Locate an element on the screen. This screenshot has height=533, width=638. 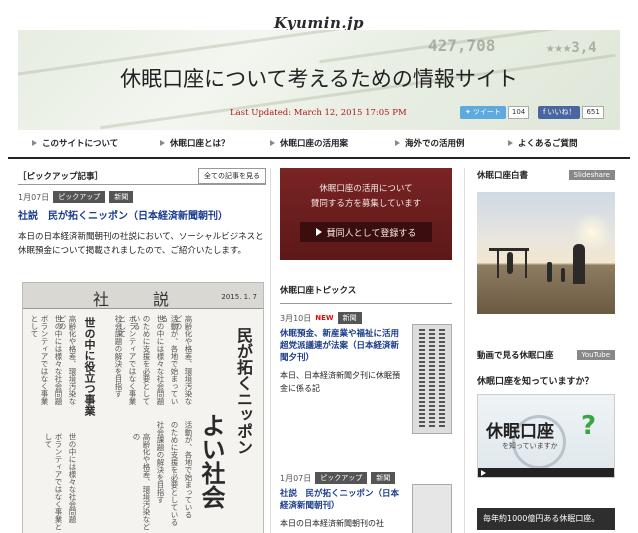
facebook-share: f いいね！ 651 is located at coordinates (571, 112).